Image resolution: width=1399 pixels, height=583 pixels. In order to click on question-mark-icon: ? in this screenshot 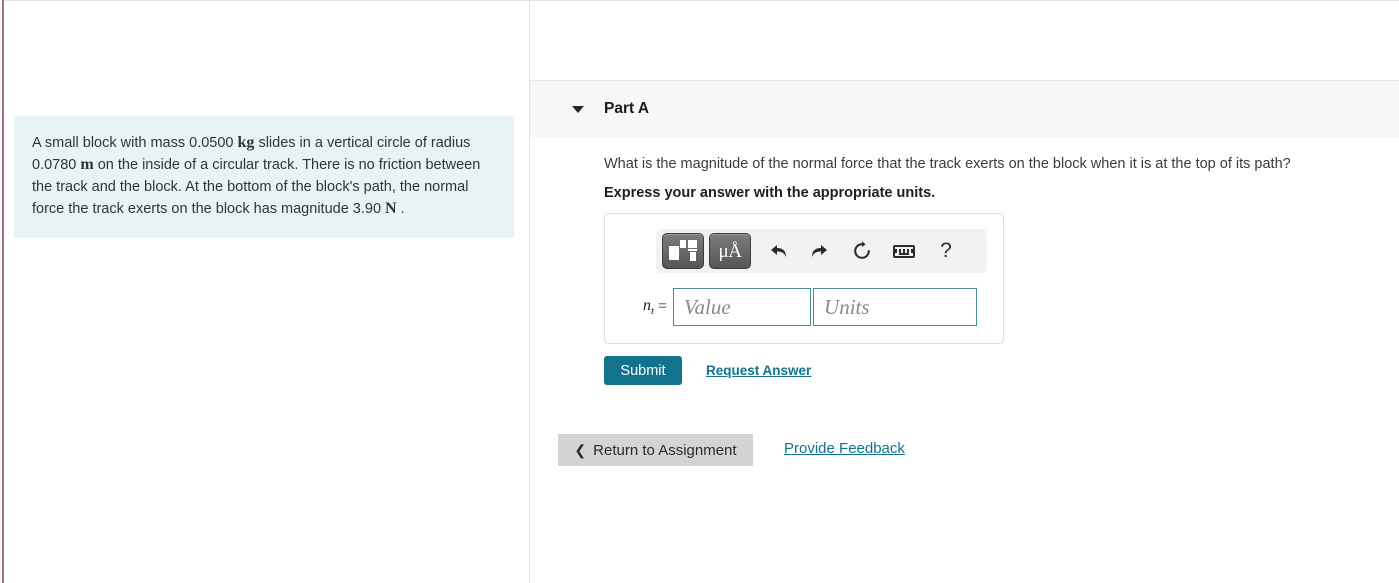, I will do `click(946, 250)`.